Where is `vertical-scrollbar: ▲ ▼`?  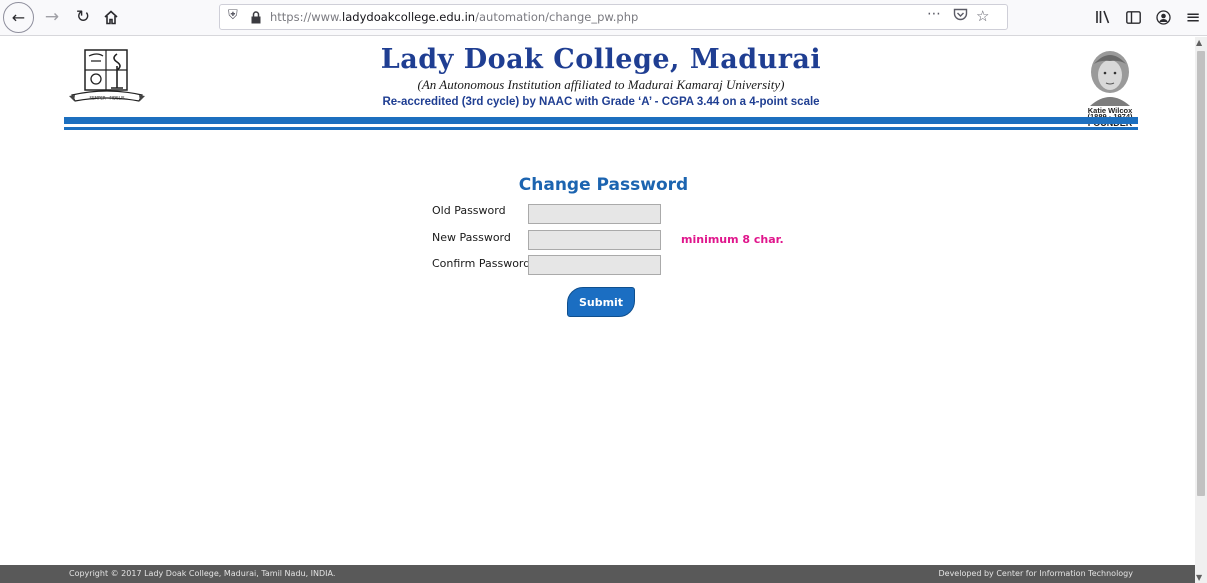 vertical-scrollbar: ▲ ▼ is located at coordinates (1201, 310).